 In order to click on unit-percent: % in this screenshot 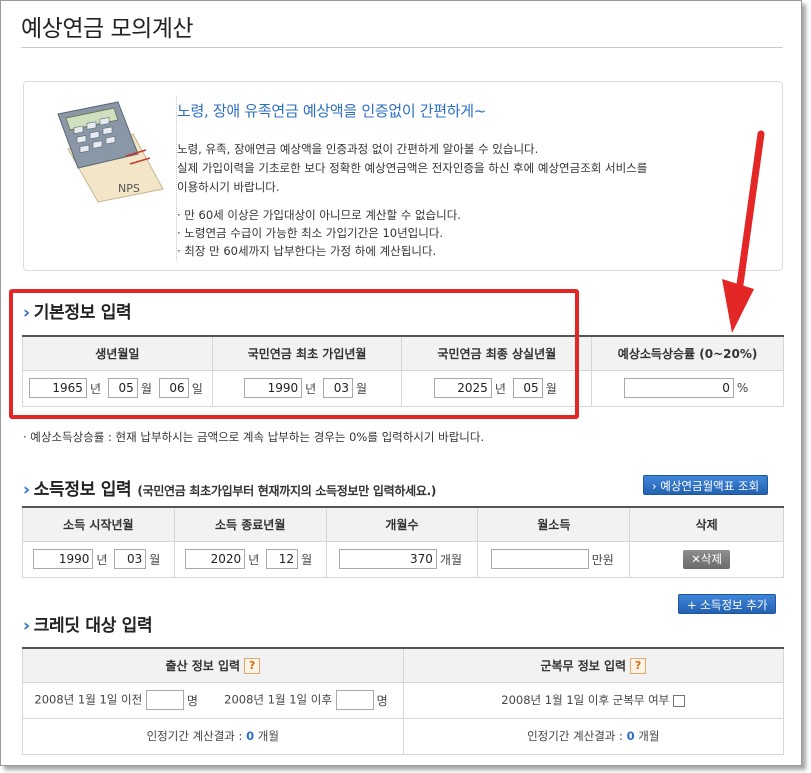, I will do `click(742, 388)`.